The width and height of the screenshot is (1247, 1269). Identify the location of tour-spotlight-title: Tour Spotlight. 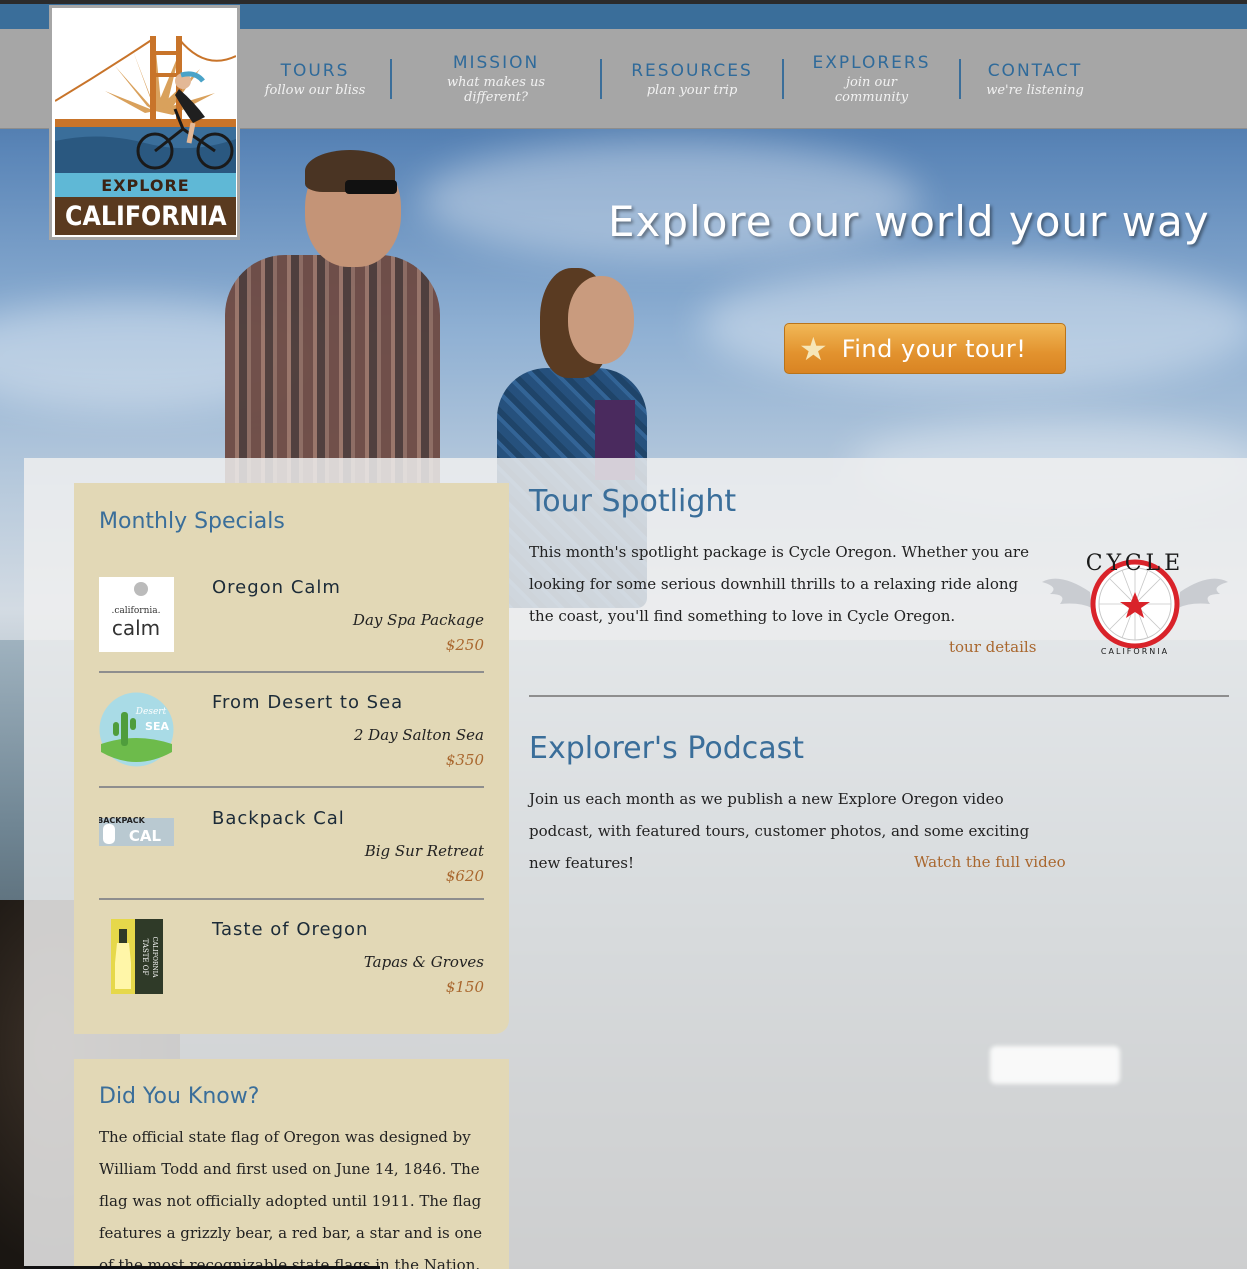
(633, 501).